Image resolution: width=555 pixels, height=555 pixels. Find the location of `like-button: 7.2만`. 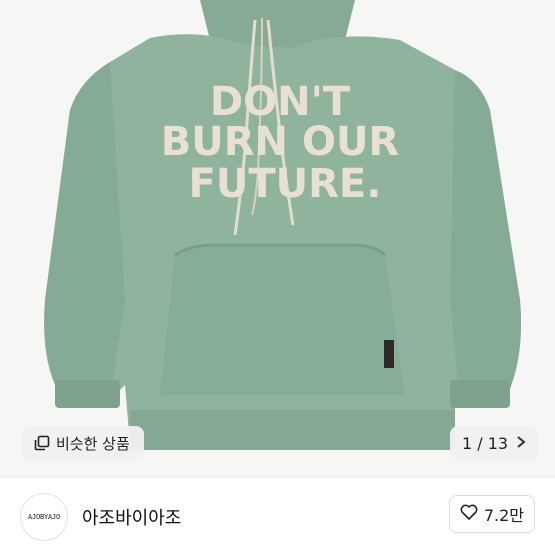

like-button: 7.2만 is located at coordinates (491, 514).